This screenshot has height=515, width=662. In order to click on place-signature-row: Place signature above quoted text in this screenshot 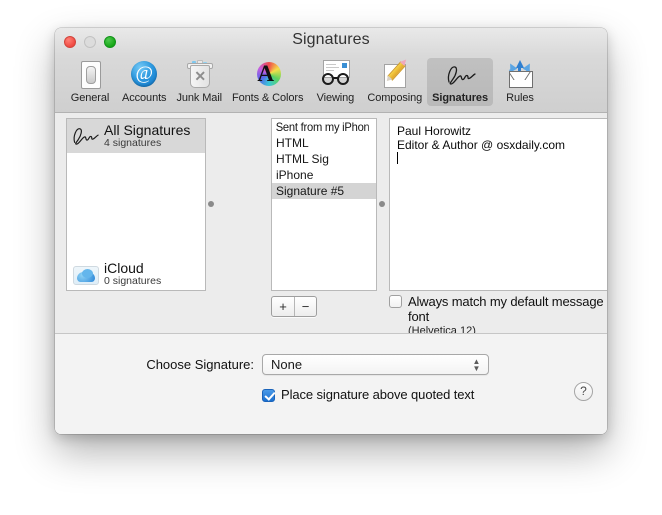, I will do `click(331, 394)`.